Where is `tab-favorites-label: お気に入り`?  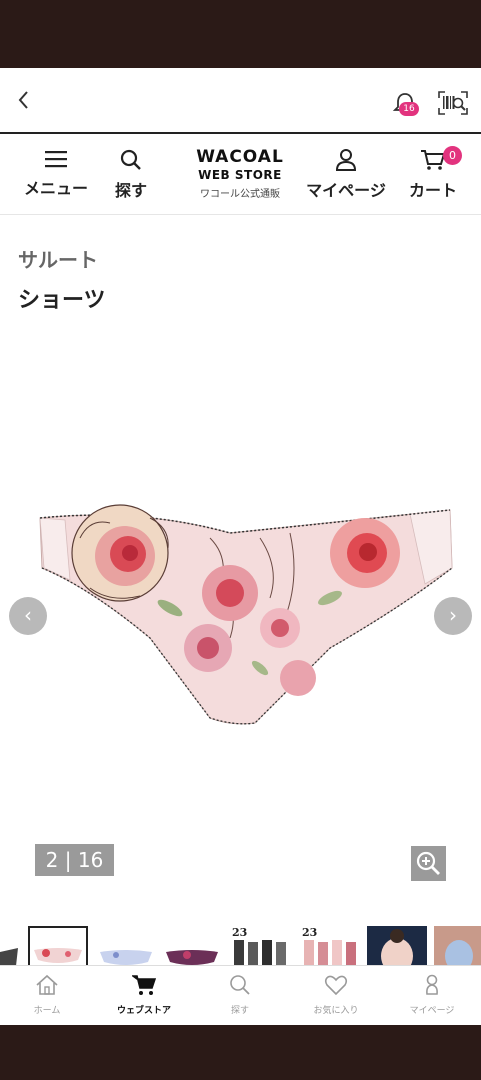 tab-favorites-label: お気に入り is located at coordinates (336, 1011).